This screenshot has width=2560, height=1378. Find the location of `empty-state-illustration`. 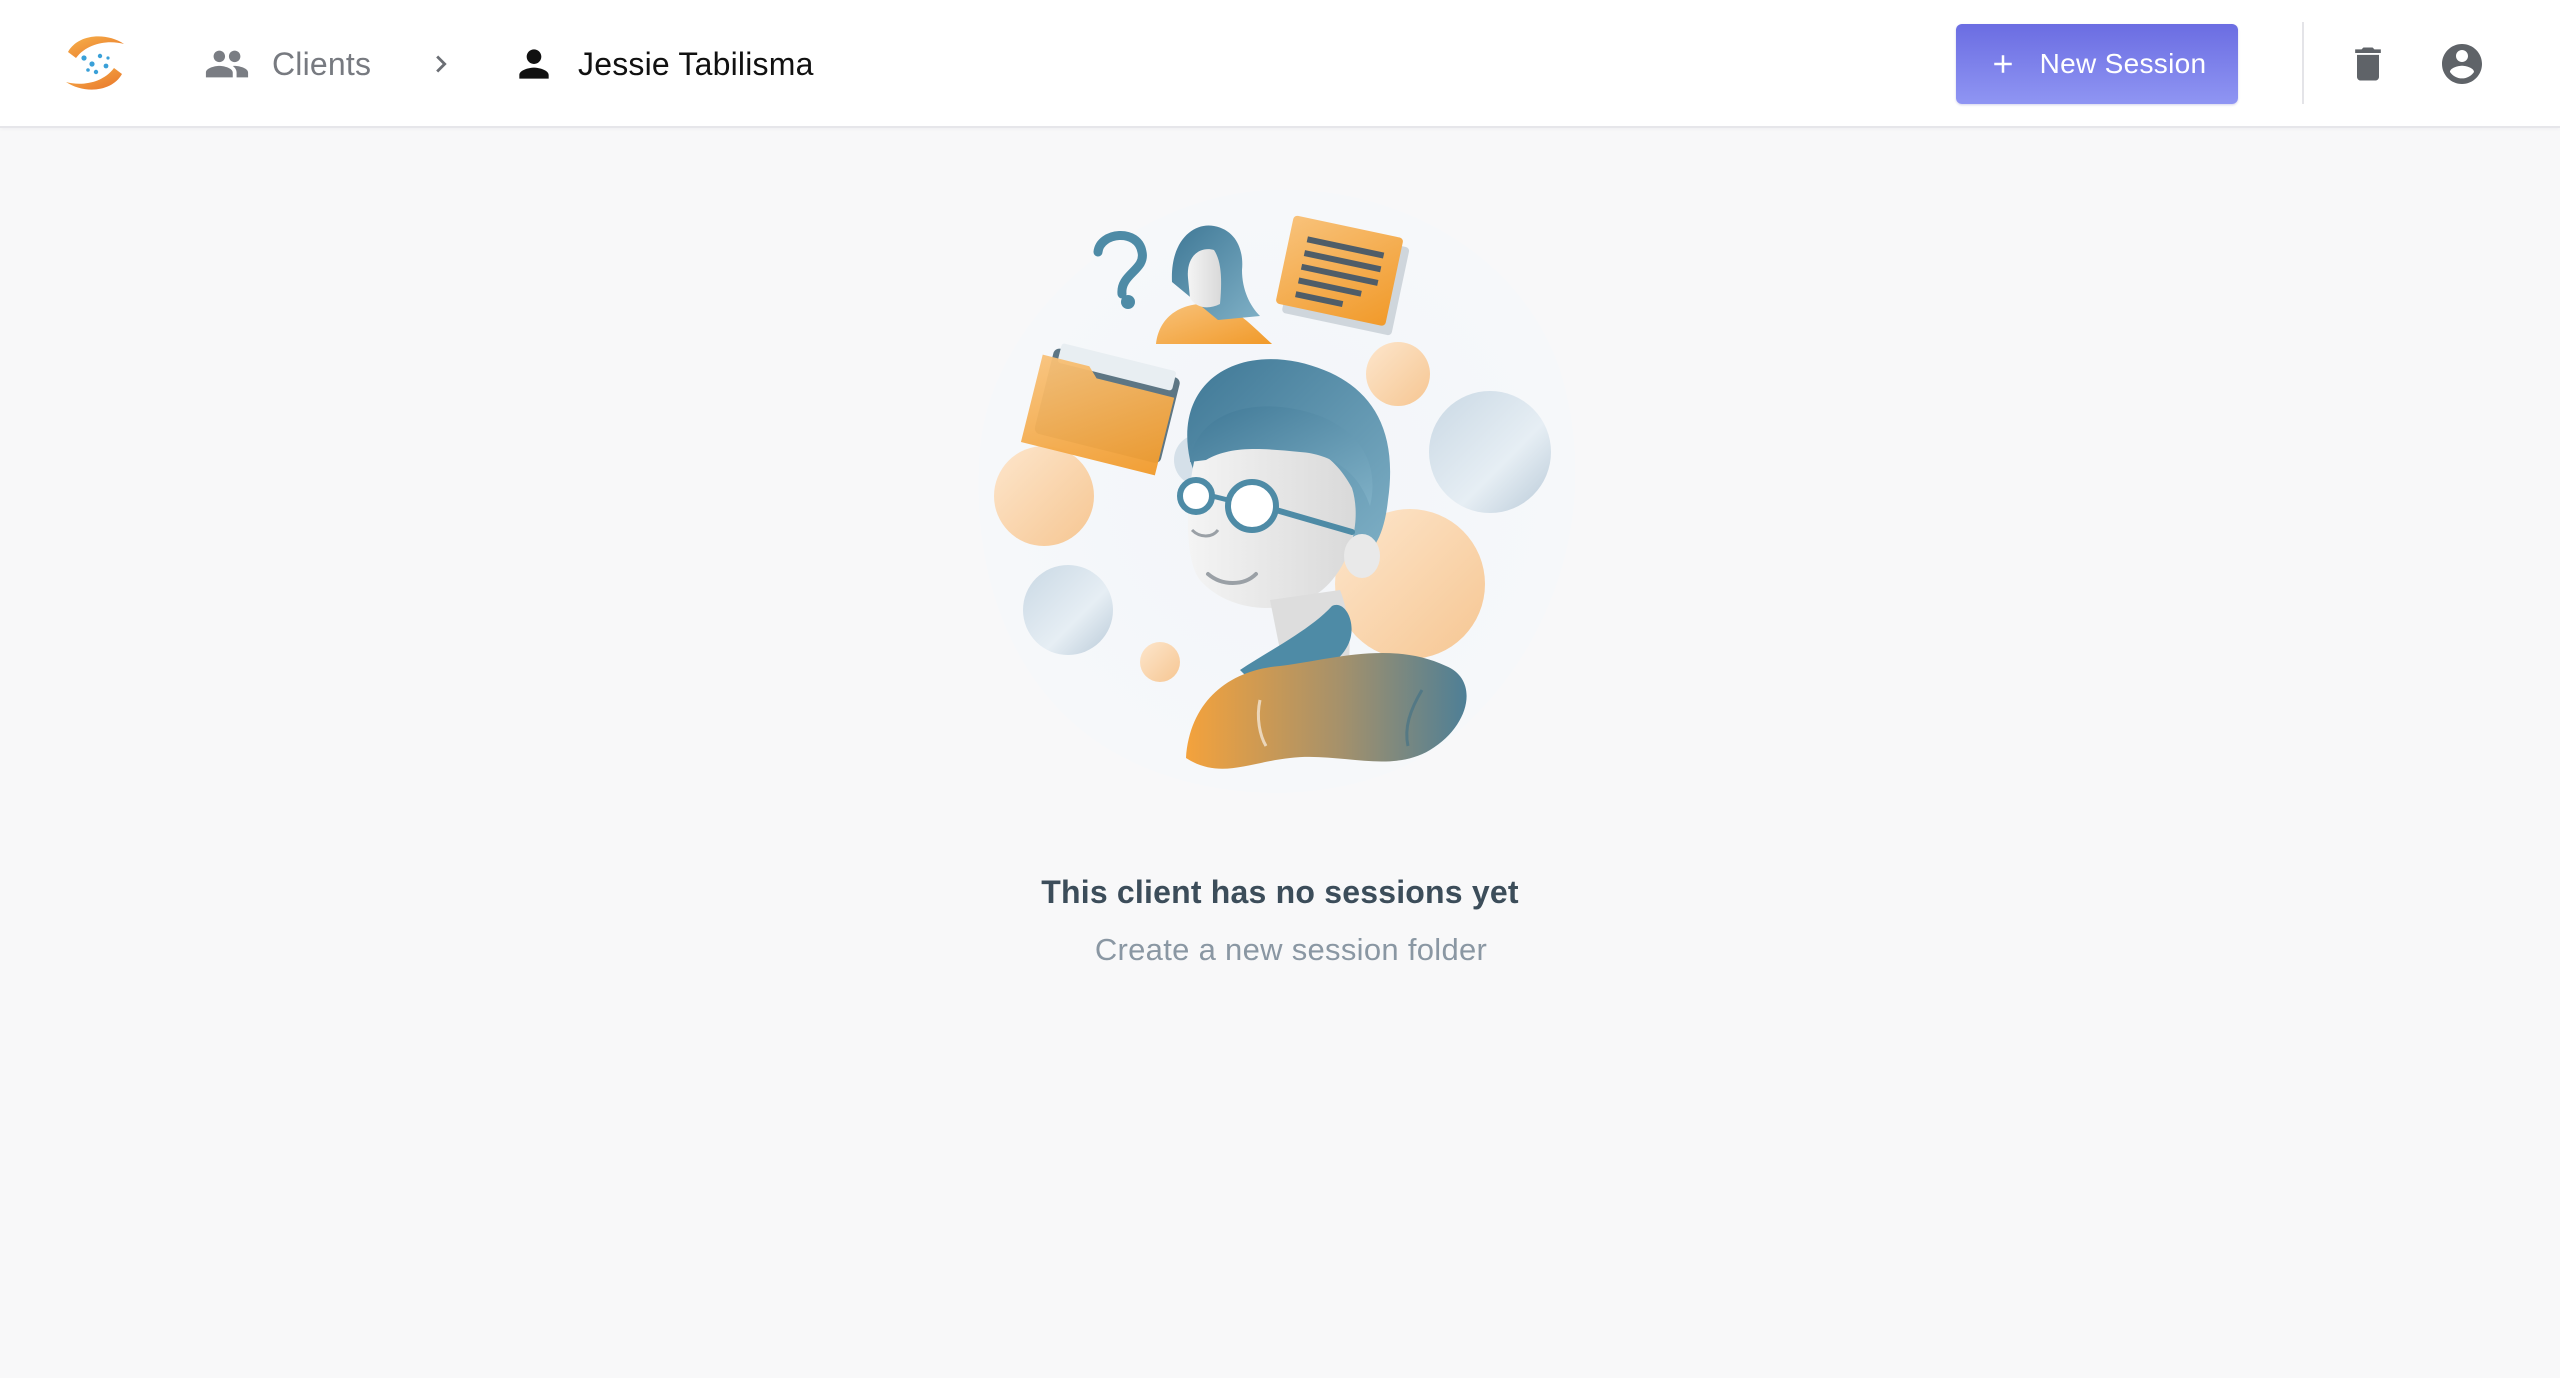

empty-state-illustration is located at coordinates (1280, 490).